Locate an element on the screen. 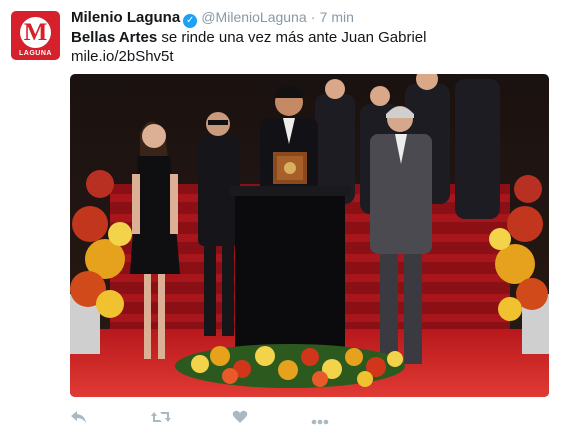 This screenshot has height=437, width=579. account-avatar: M LAGUNA is located at coordinates (35, 35).